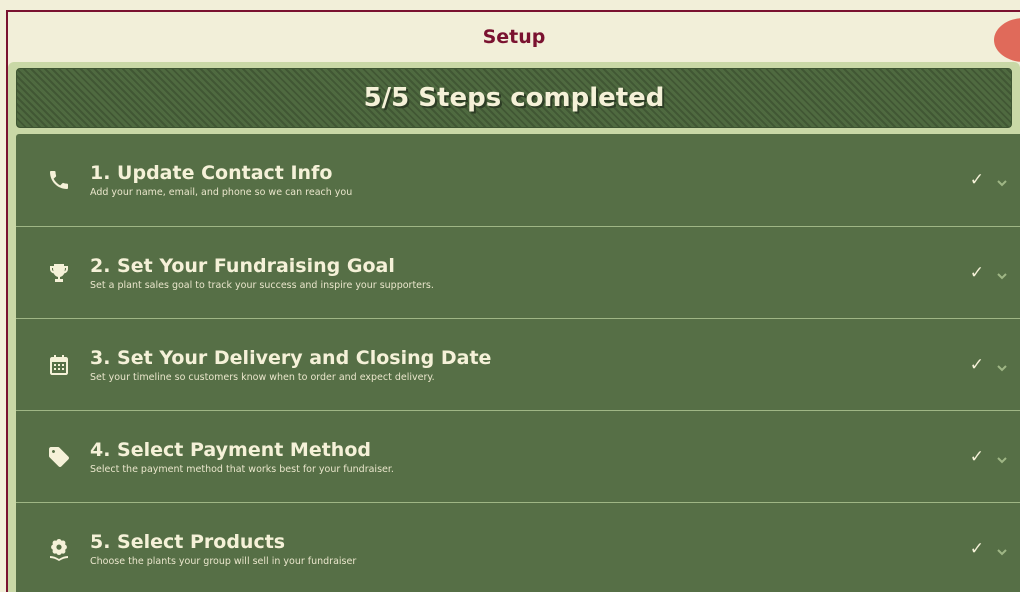 Image resolution: width=1020 pixels, height=592 pixels. I want to click on corner-badge: 1, so click(1007, 40).